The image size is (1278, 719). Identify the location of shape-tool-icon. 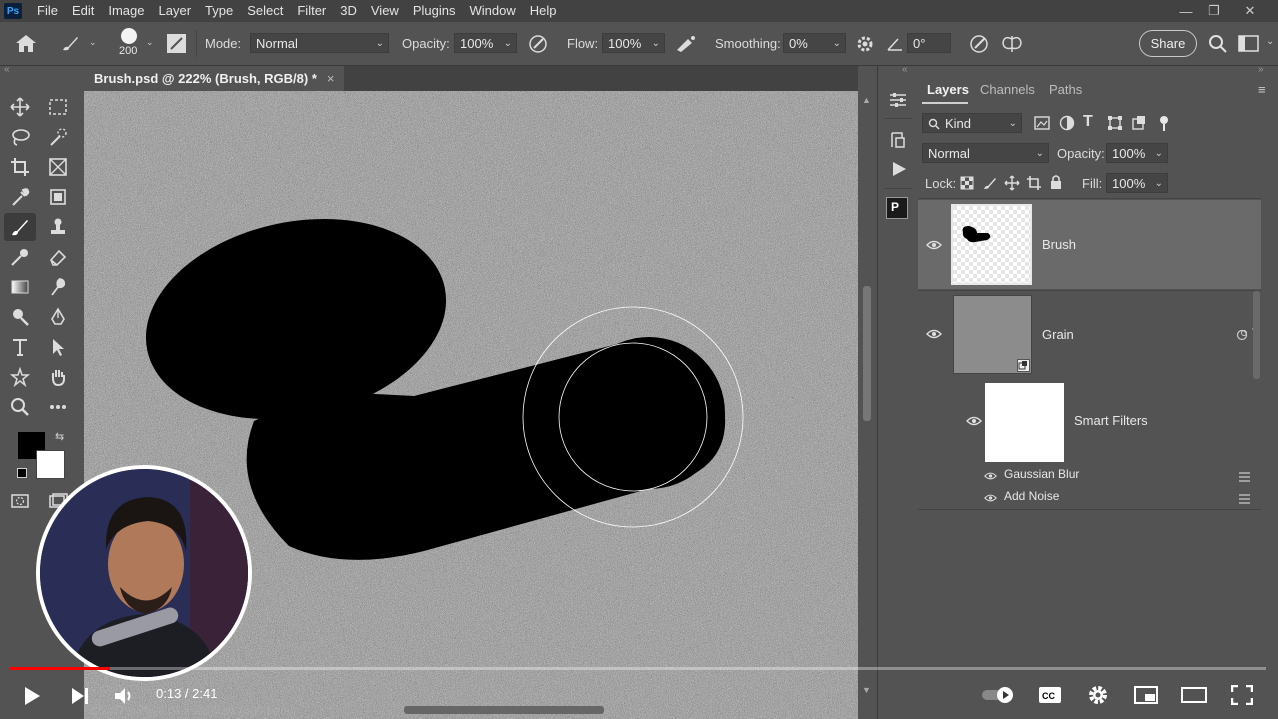
(20, 377).